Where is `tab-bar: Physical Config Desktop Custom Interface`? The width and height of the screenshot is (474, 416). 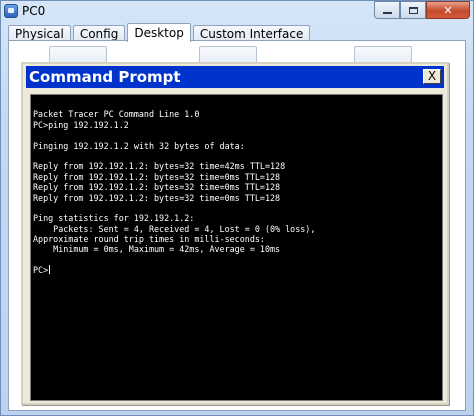 tab-bar: Physical Config Desktop Custom Interface is located at coordinates (160, 32).